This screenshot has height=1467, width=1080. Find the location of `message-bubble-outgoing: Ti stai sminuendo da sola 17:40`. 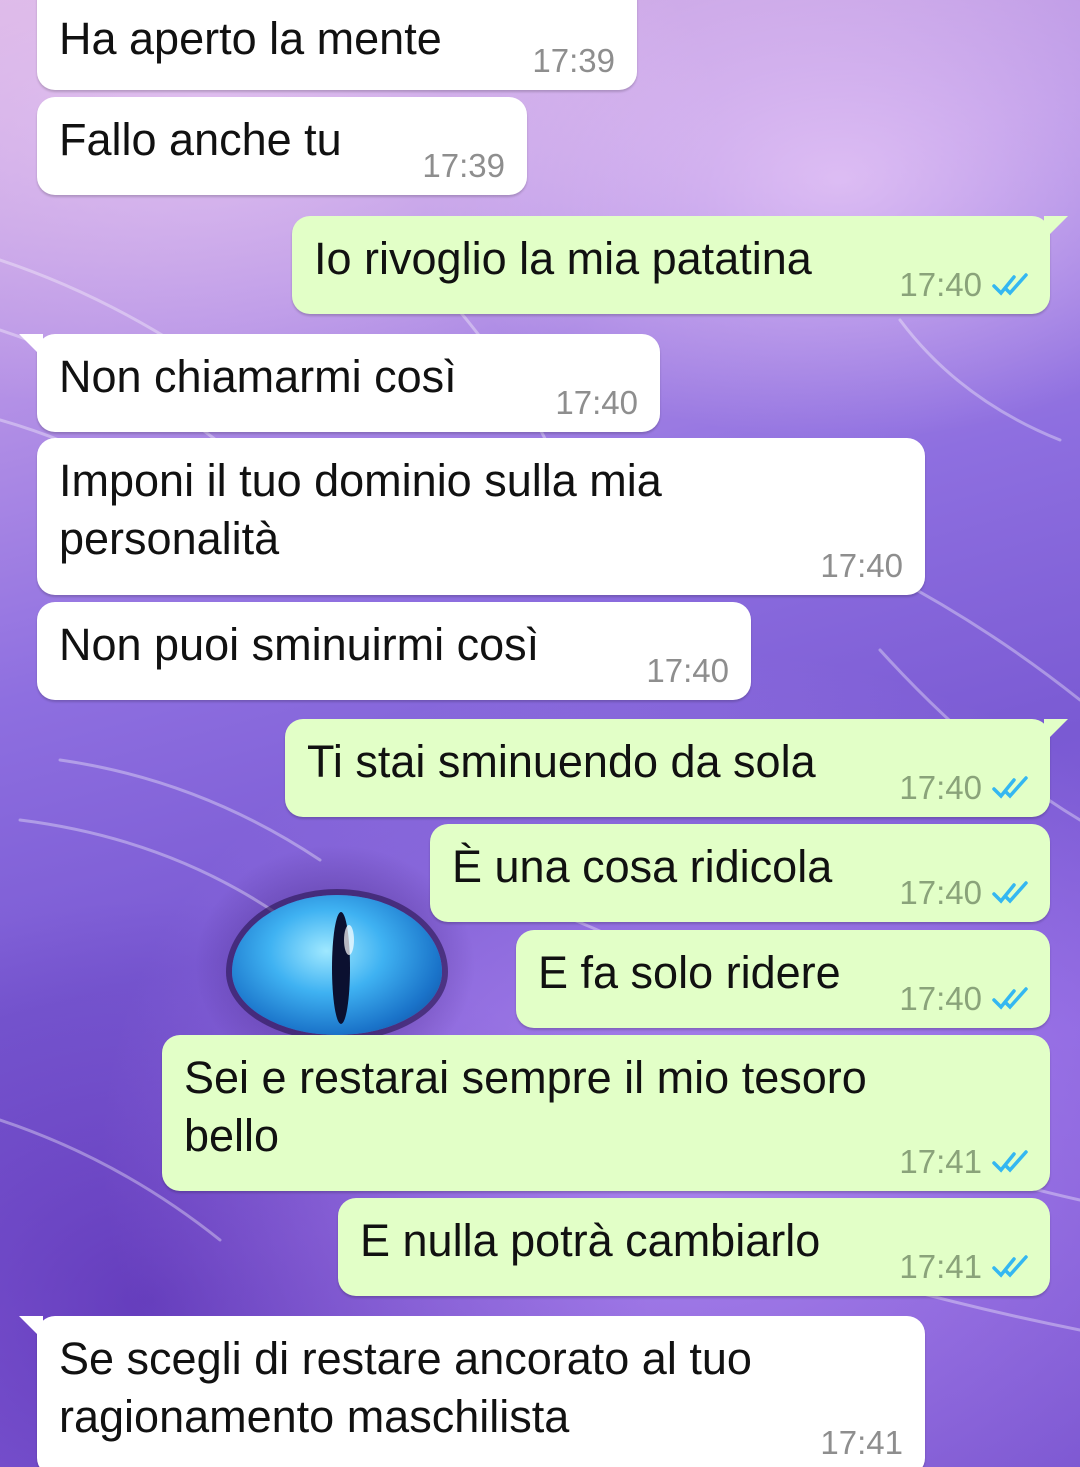

message-bubble-outgoing: Ti stai sminuendo da sola 17:40 is located at coordinates (676, 768).